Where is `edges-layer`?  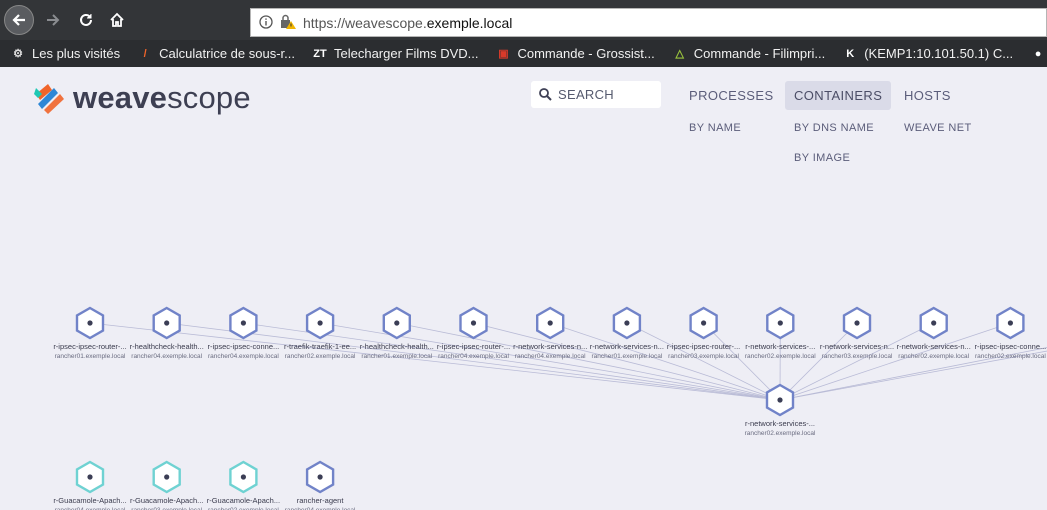
edges-layer is located at coordinates (568, 361).